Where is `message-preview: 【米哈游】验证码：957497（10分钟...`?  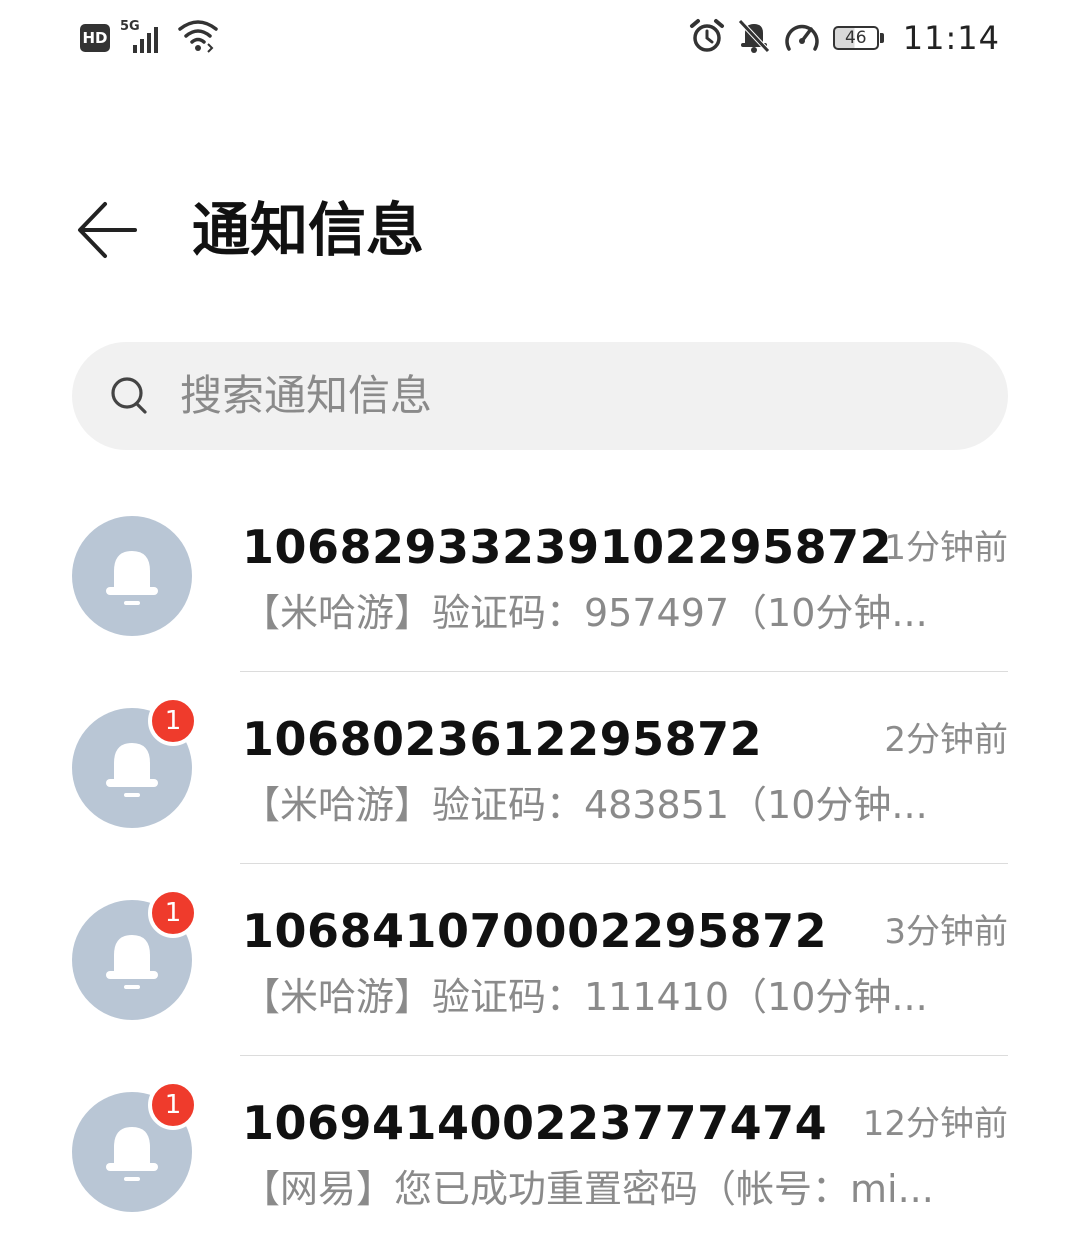
message-preview: 【米哈游】验证码：957497（10分钟... is located at coordinates (585, 613).